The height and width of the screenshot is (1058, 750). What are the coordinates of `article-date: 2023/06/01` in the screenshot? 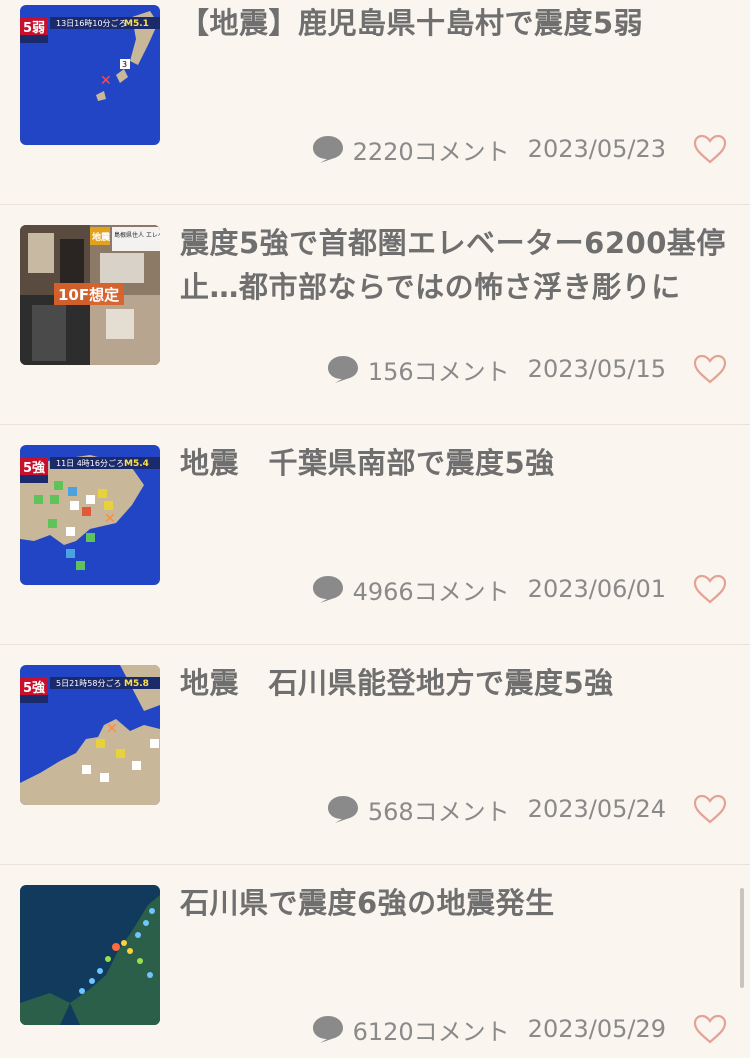 It's located at (596, 589).